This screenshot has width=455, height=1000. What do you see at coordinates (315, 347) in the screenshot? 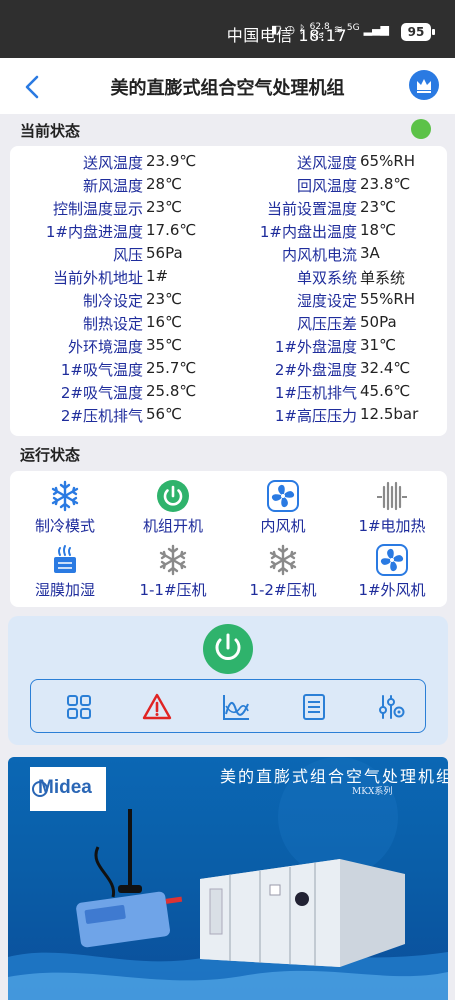
I see `param-label: 1#外盘温度` at bounding box center [315, 347].